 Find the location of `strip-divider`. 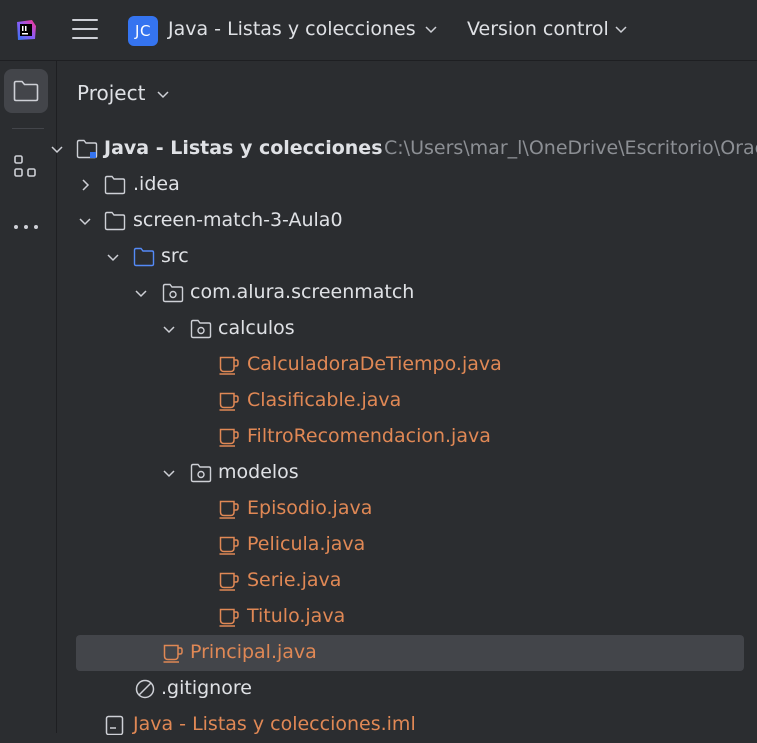

strip-divider is located at coordinates (28, 128).